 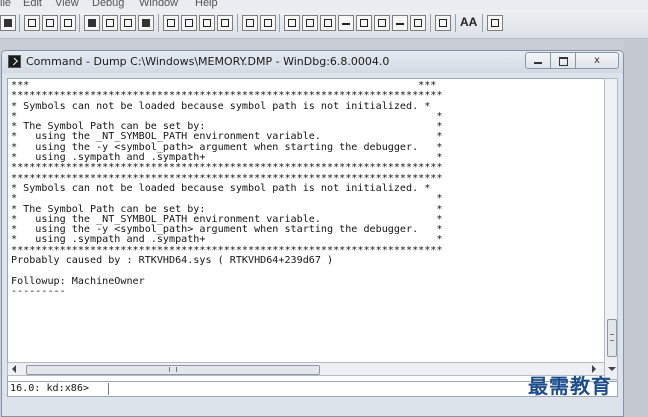 I want to click on font-button: AA, so click(x=468, y=22).